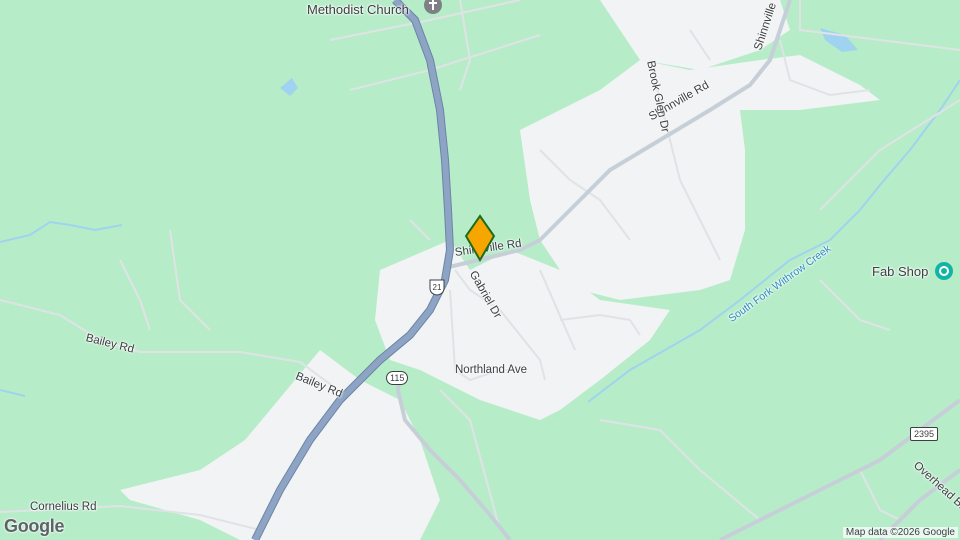 The image size is (960, 540). I want to click on northland-ave-label: Northland Ave, so click(491, 370).